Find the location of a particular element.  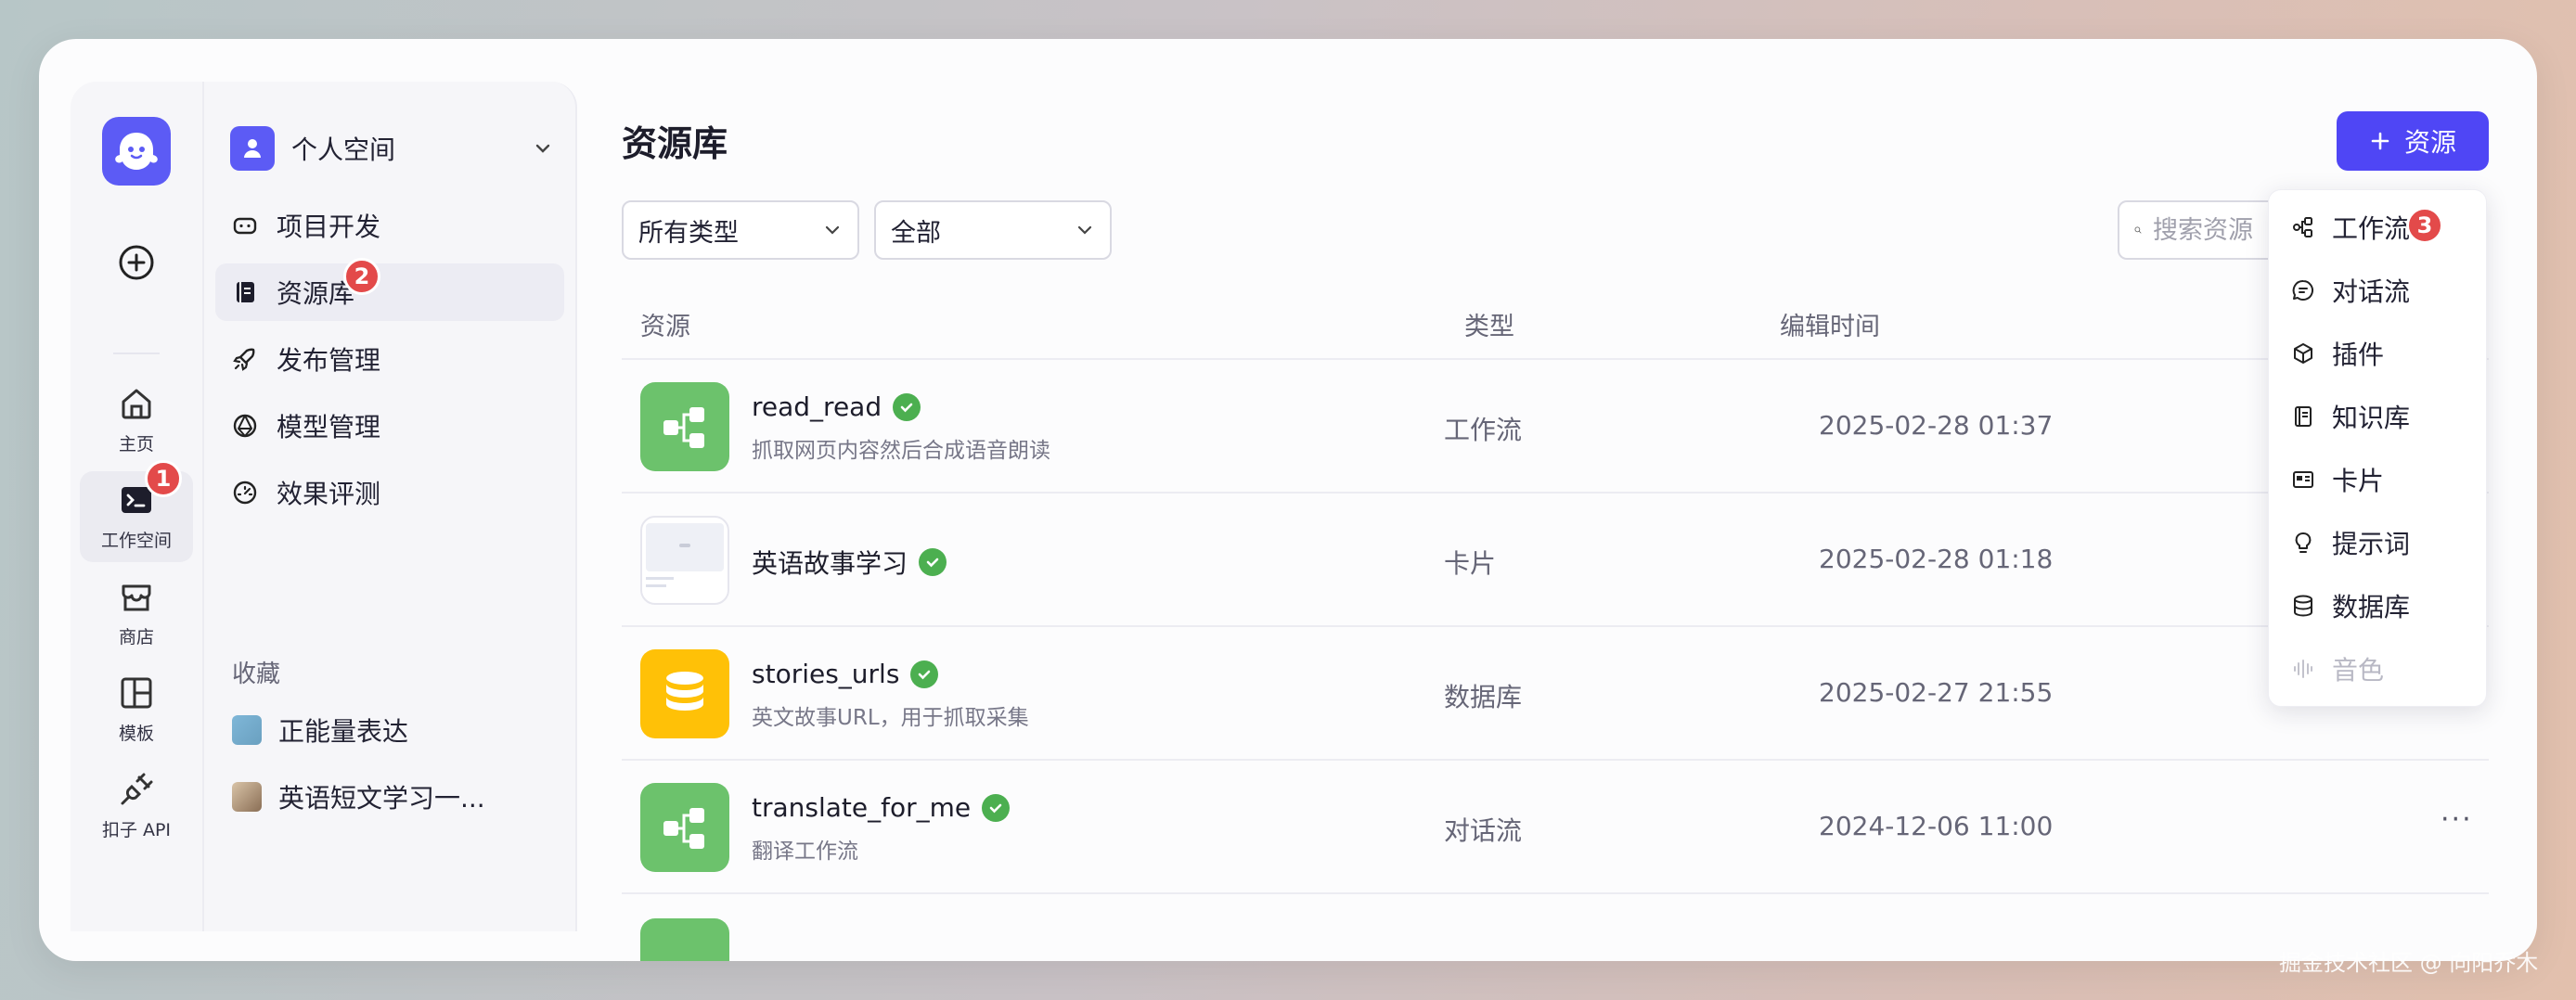

rail-label: 扣子 API is located at coordinates (136, 829).